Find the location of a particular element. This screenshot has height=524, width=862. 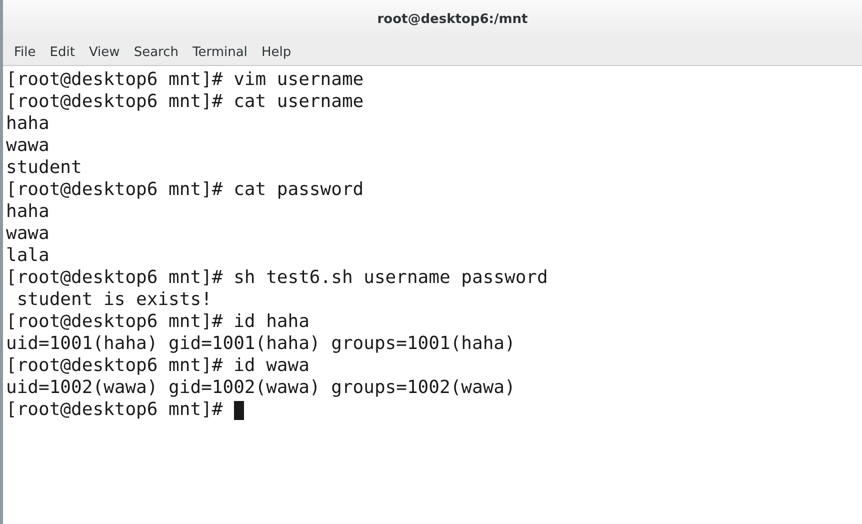

terminal-line: uid=1002(wawa) gid=1002(wawa) groups=1002(wawa) is located at coordinates (261, 388).